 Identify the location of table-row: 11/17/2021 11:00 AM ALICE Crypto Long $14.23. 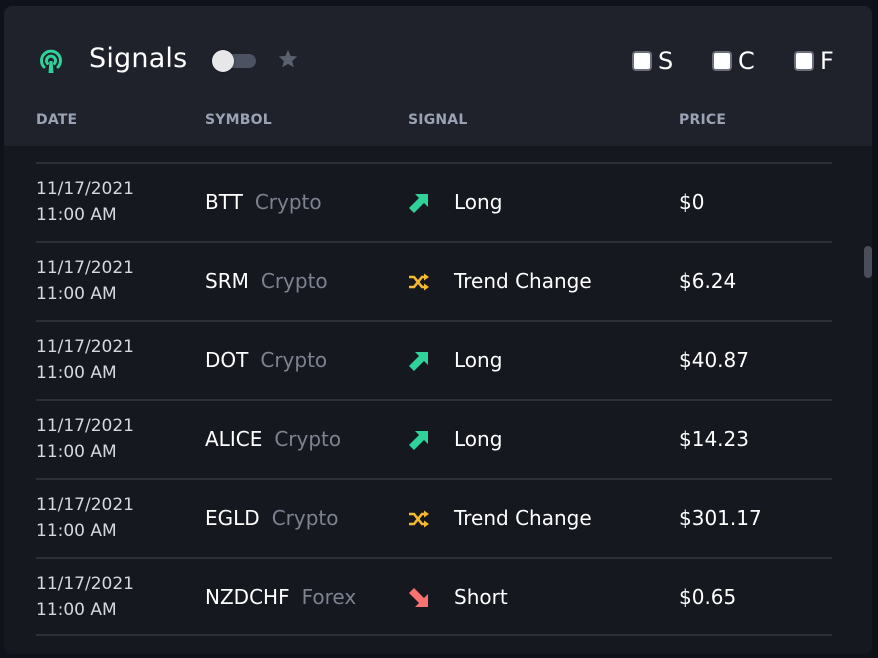
(434, 438).